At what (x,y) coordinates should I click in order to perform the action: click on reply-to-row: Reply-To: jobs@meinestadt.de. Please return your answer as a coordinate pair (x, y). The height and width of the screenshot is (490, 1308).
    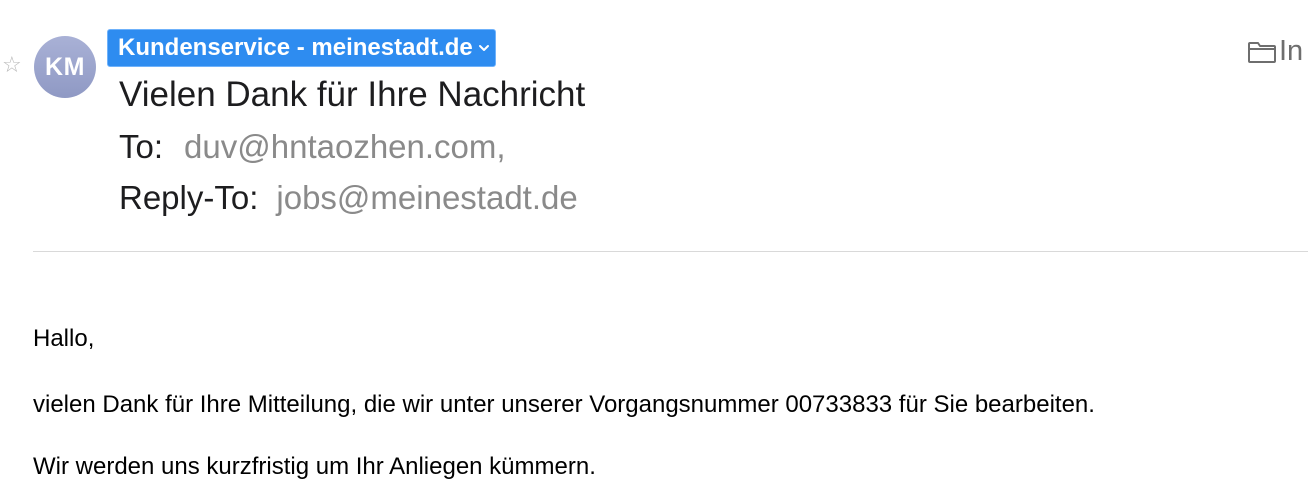
    Looking at the image, I should click on (348, 198).